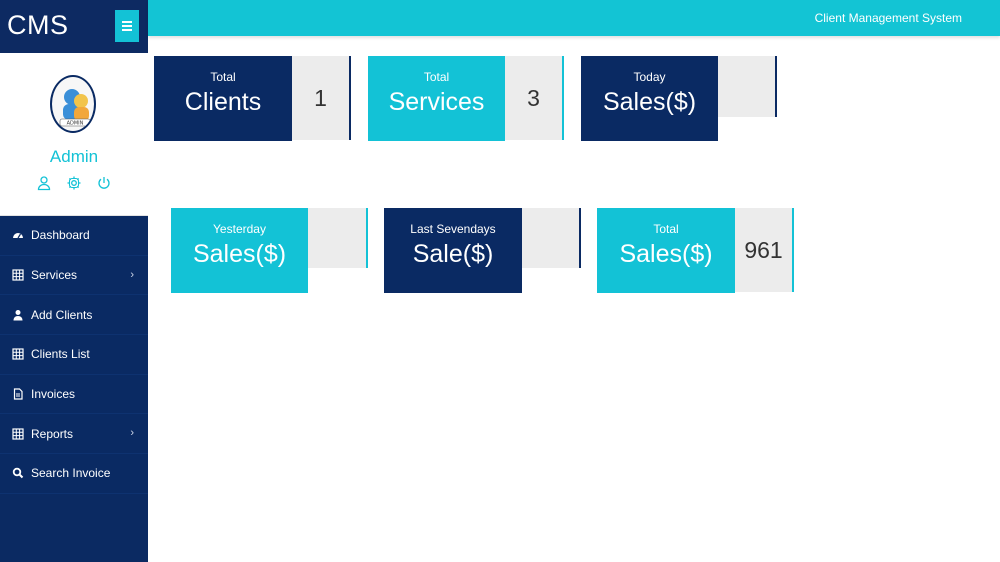  What do you see at coordinates (436, 102) in the screenshot?
I see `card-title: Services` at bounding box center [436, 102].